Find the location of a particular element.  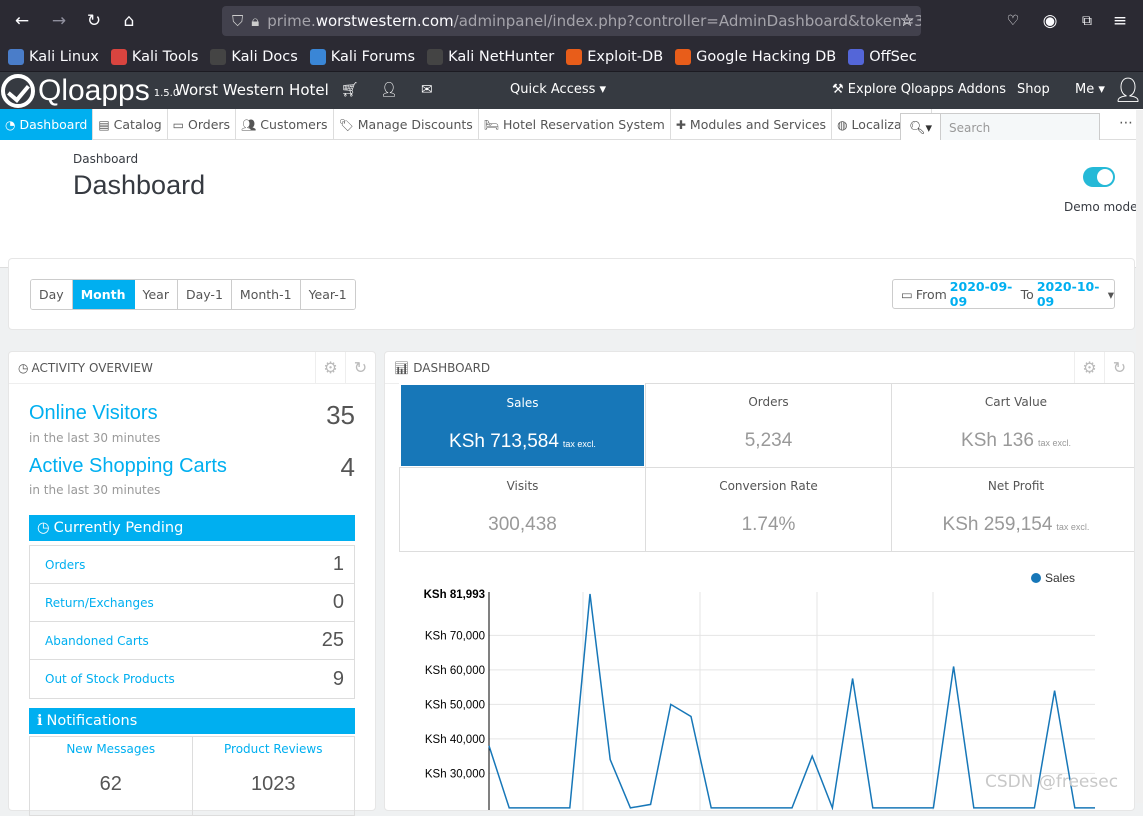

kpi-conversion-rate: Conversion Rate 1.74% is located at coordinates (768, 509).